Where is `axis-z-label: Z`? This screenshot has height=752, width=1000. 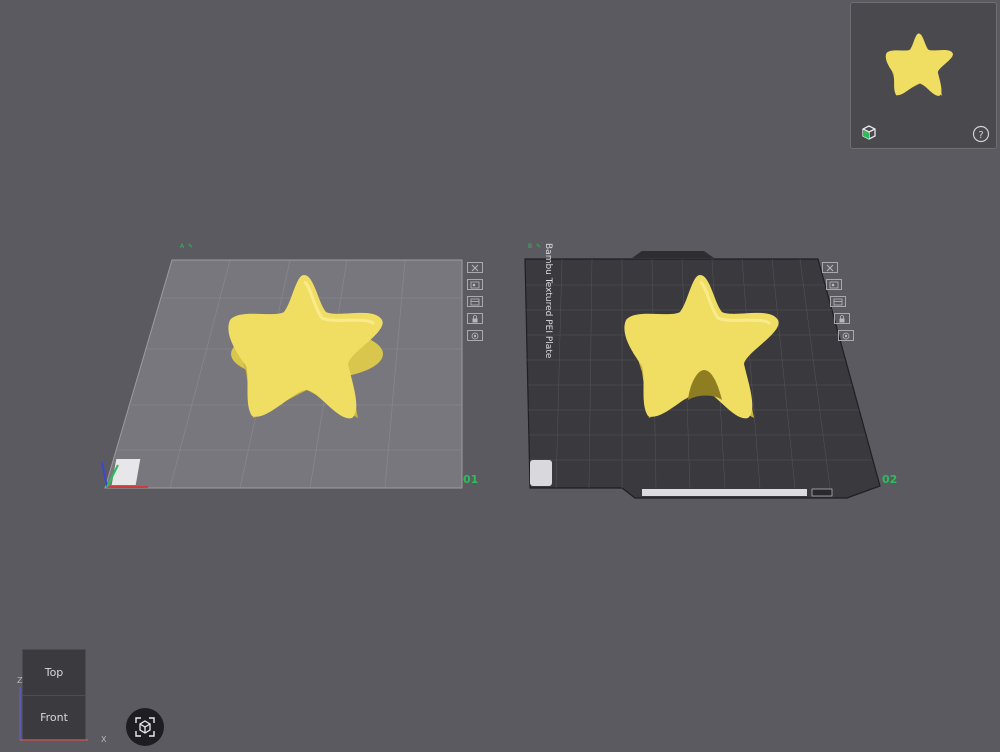
axis-z-label: Z is located at coordinates (20, 680).